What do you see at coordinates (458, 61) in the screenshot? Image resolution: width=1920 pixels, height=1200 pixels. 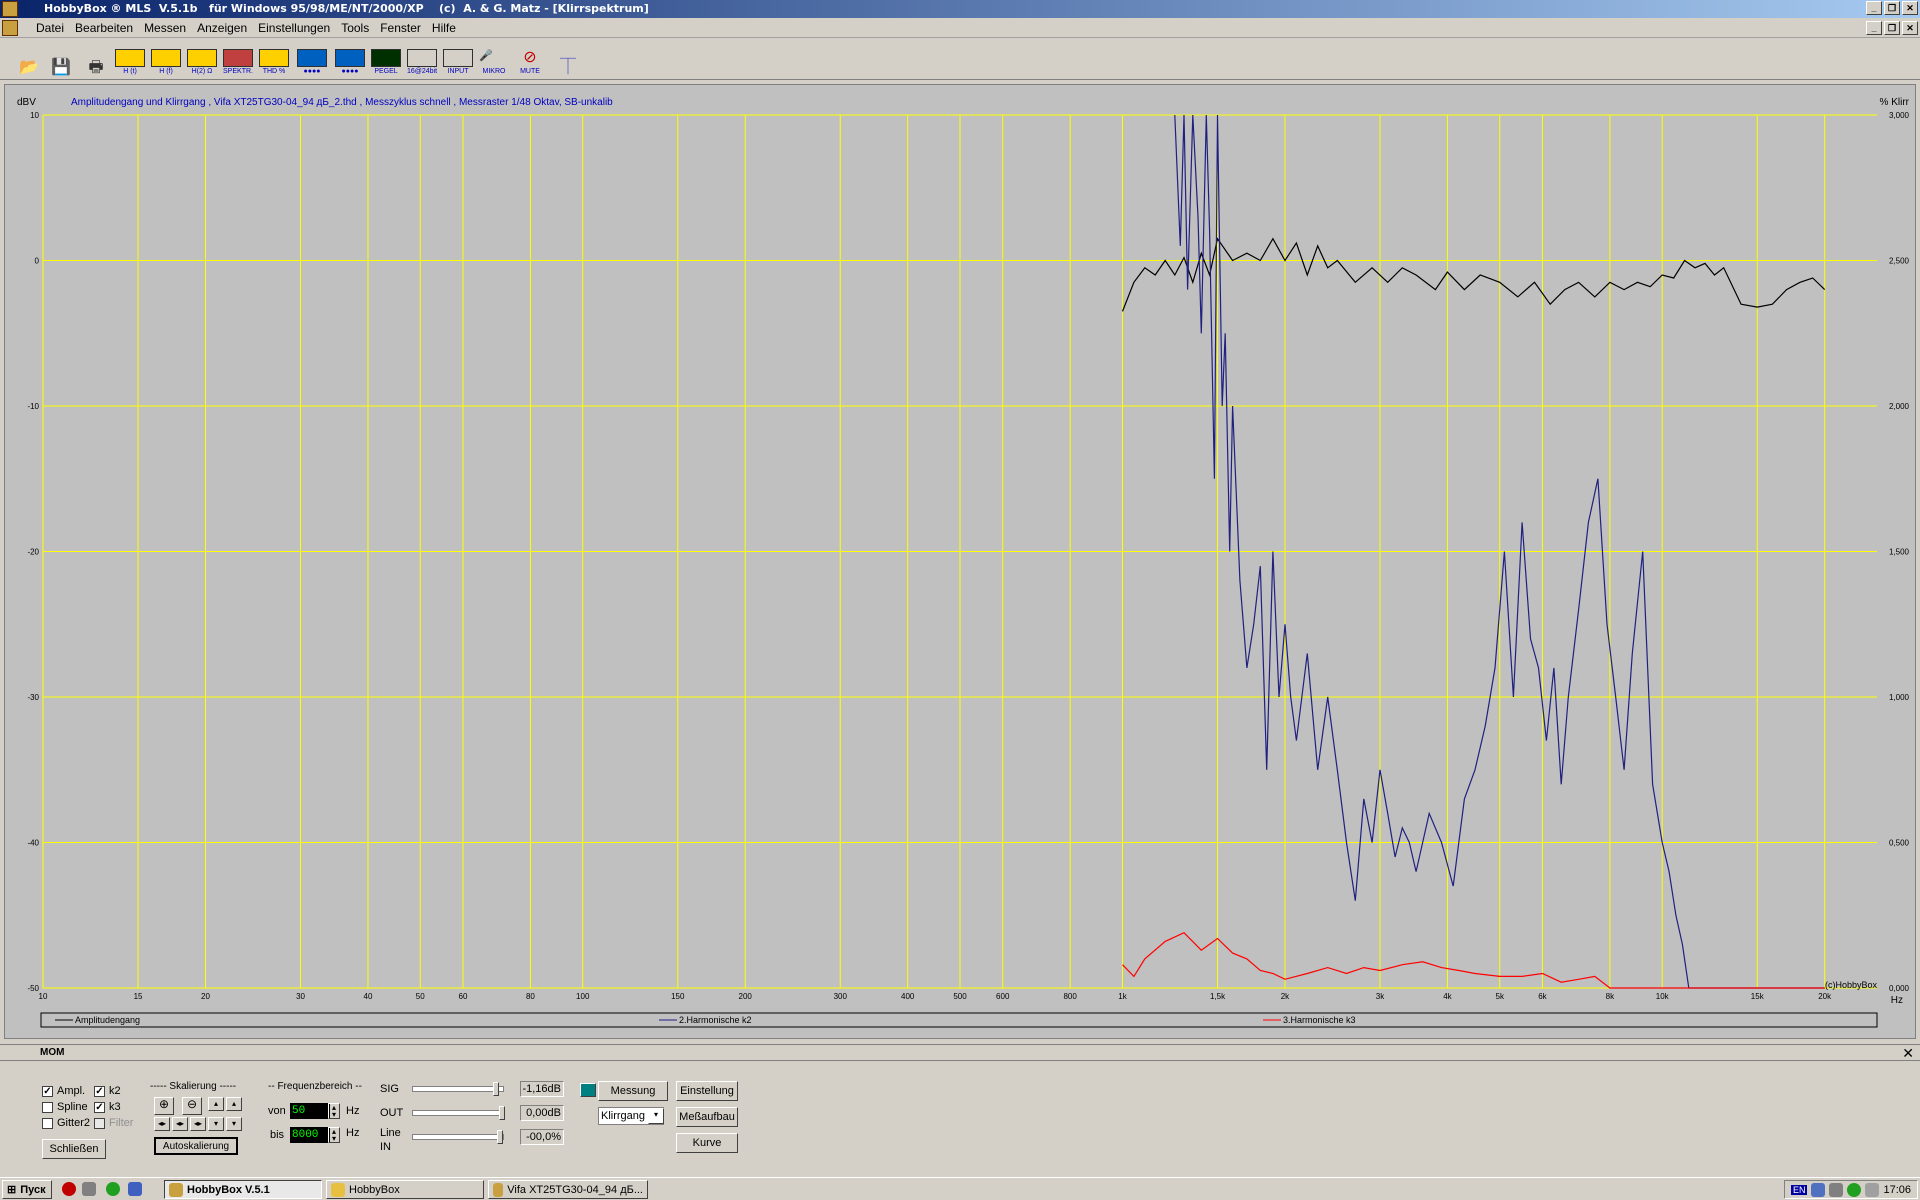 I see `input-button: INPUT` at bounding box center [458, 61].